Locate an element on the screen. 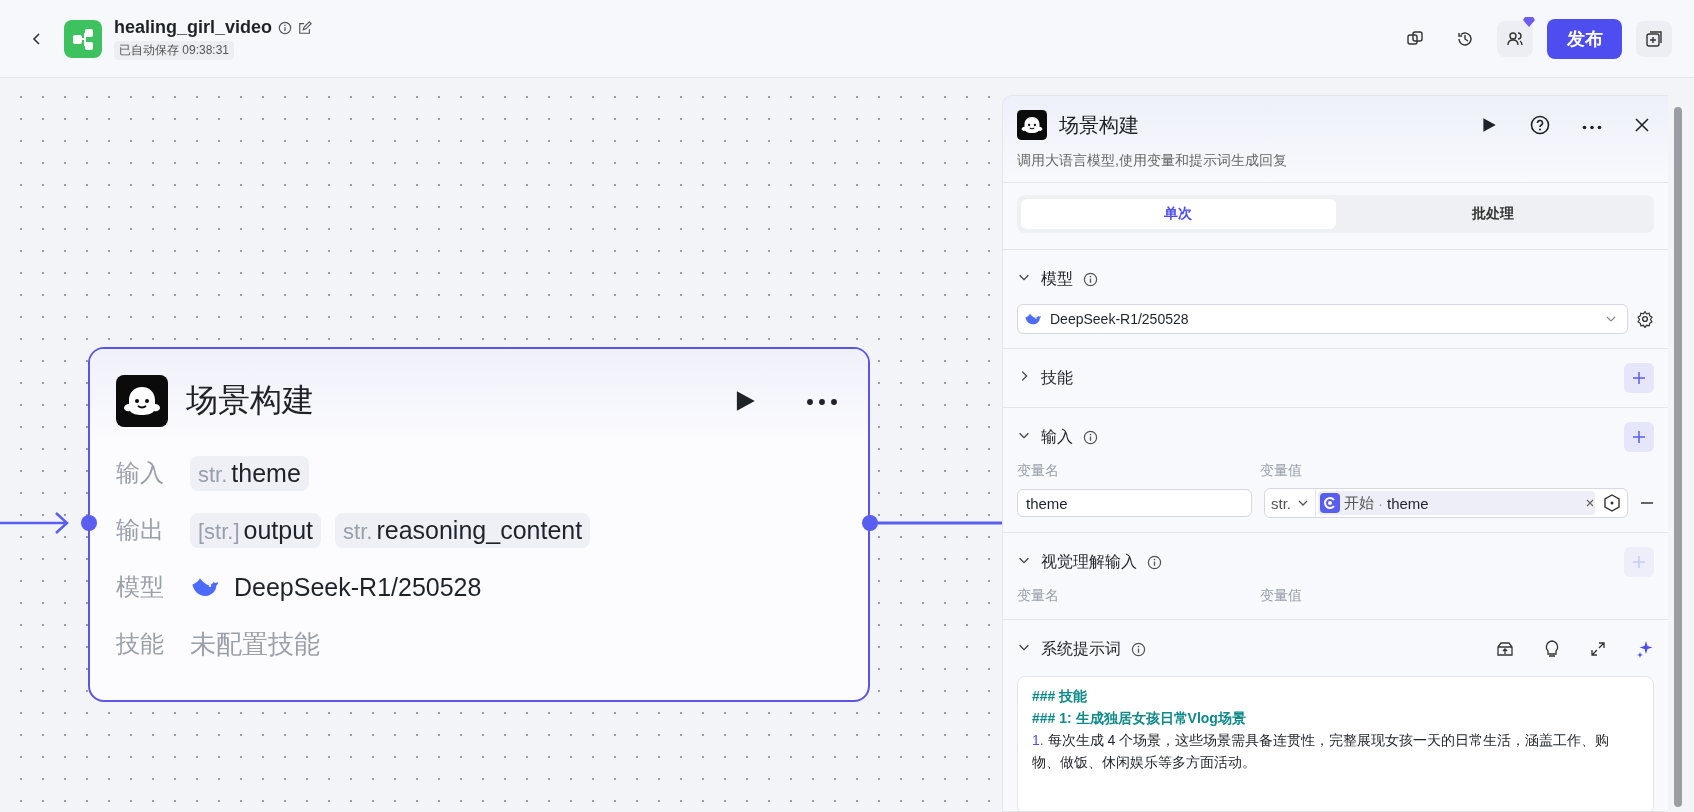  start-node-icon is located at coordinates (1330, 503).